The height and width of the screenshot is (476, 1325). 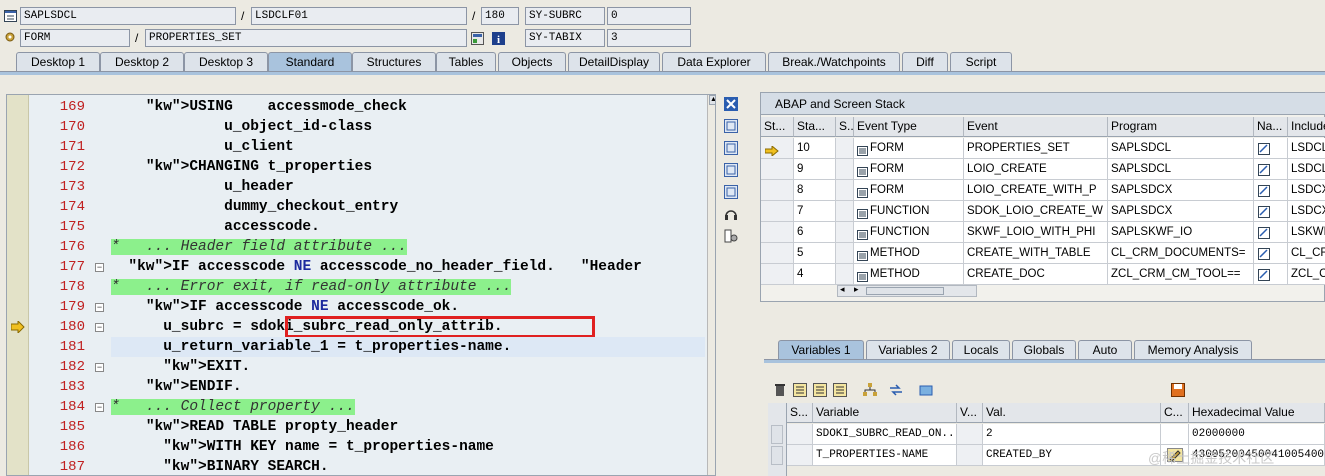 I want to click on scroll-left-icon: ◂, so click(x=842, y=289).